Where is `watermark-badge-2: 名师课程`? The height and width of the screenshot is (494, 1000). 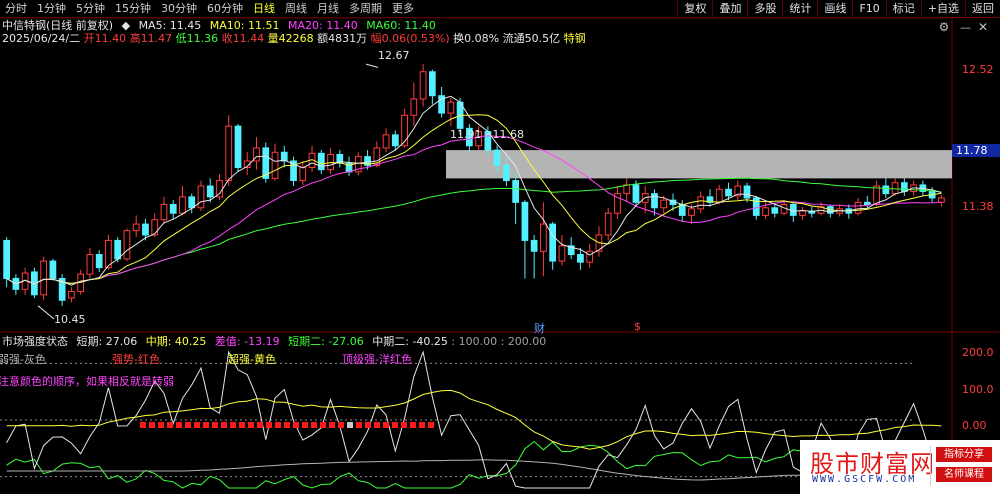
watermark-badge-2: 名师课程 is located at coordinates (964, 474).